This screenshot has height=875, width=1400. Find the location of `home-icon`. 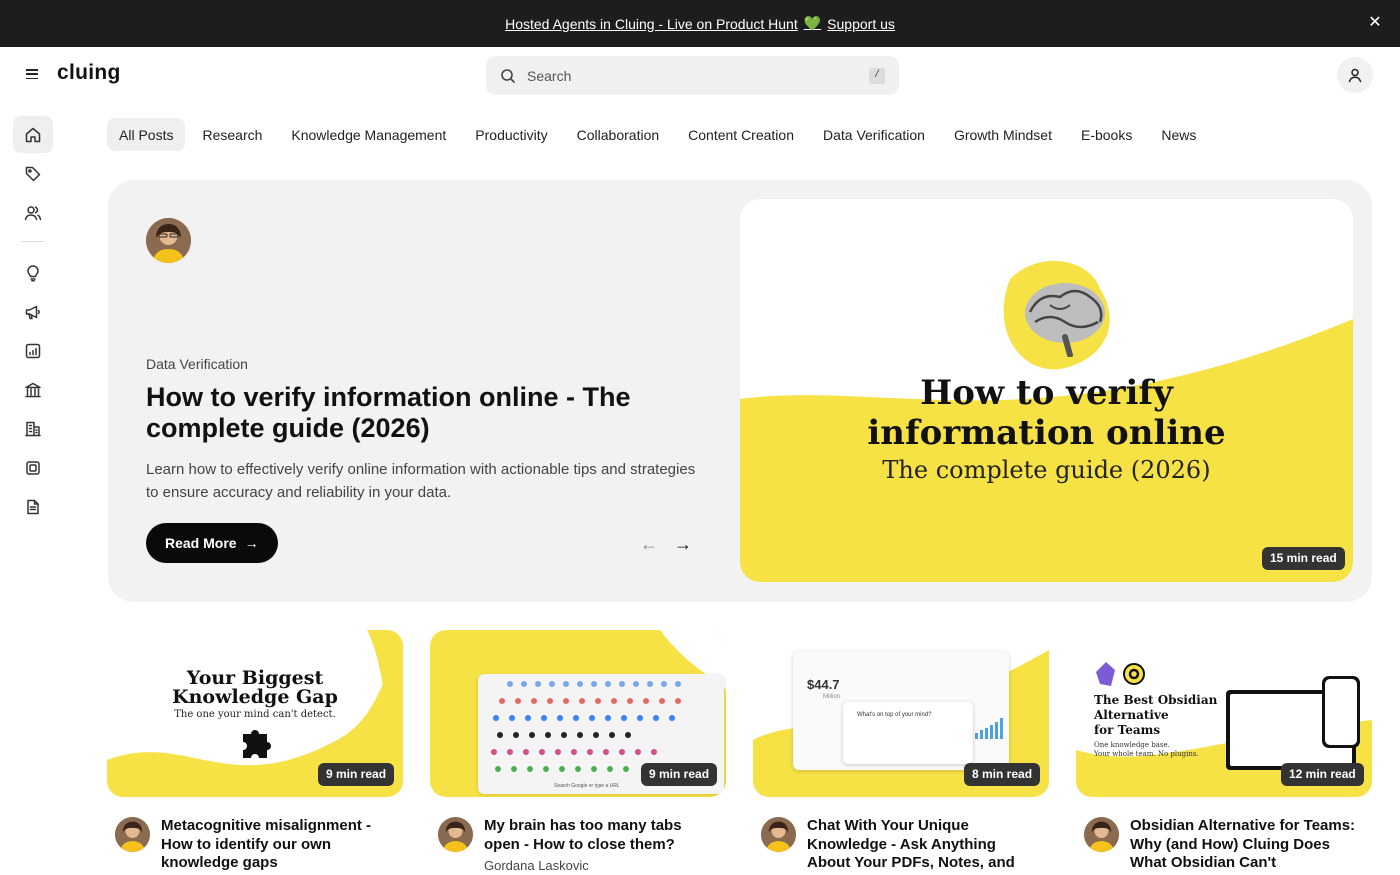

home-icon is located at coordinates (33, 134).